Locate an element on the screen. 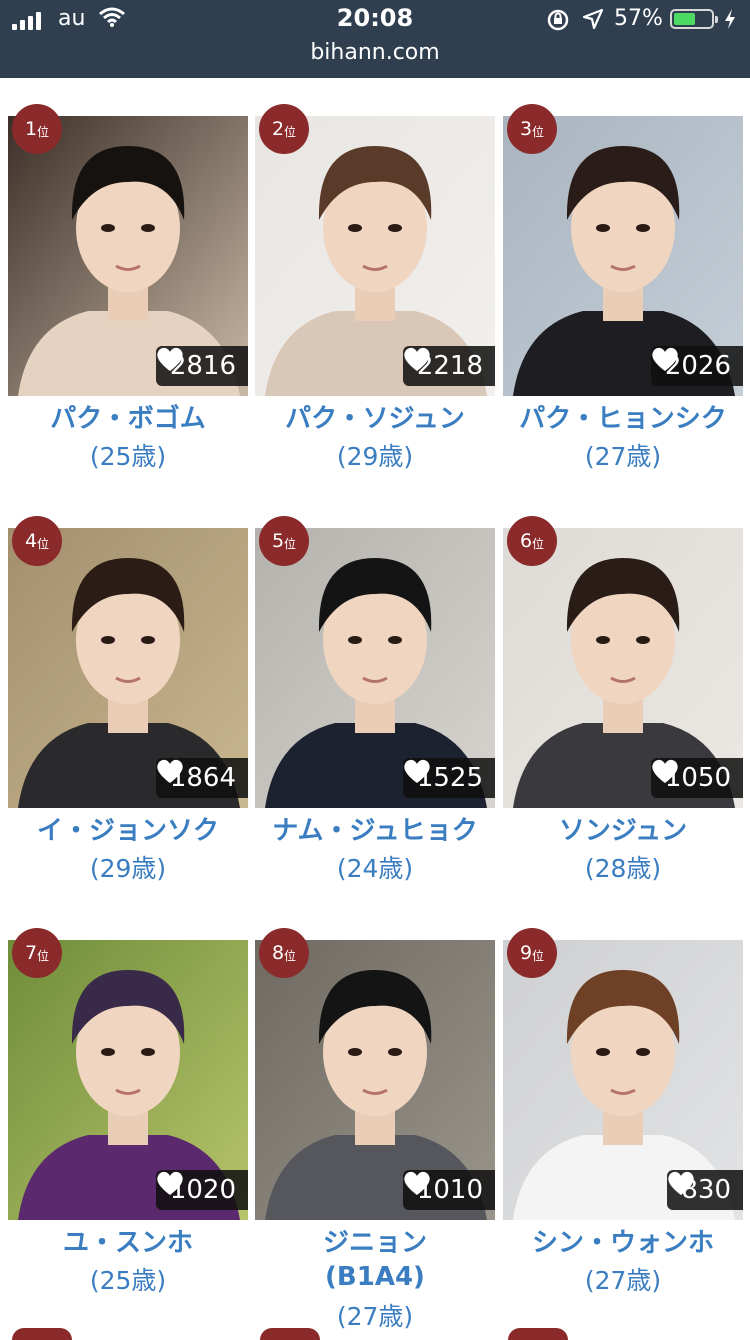 The width and height of the screenshot is (750, 1340). celebrity-name-link: ソンジュン is located at coordinates (623, 831).